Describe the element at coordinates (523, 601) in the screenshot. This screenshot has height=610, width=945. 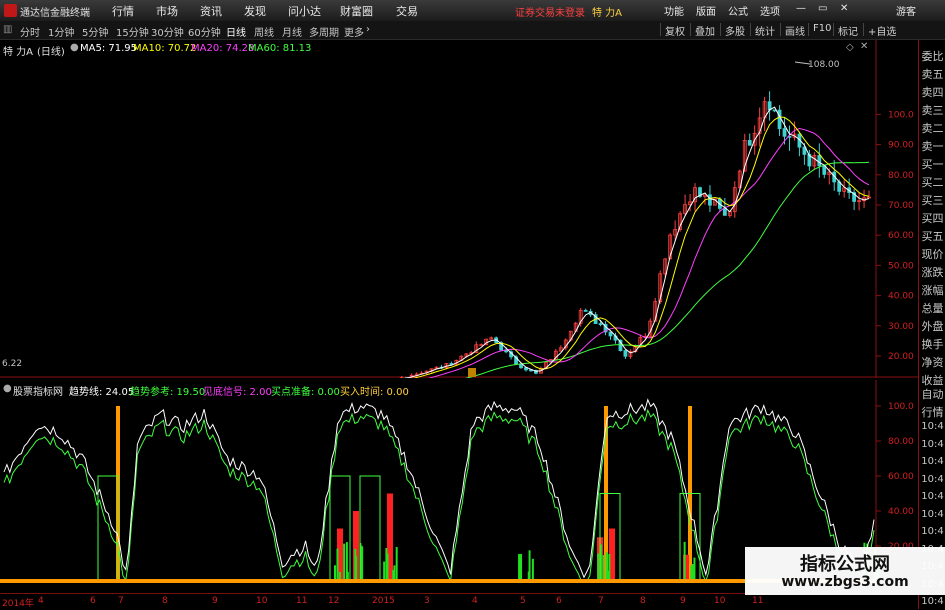
I see `time-tick-label: 5` at that location.